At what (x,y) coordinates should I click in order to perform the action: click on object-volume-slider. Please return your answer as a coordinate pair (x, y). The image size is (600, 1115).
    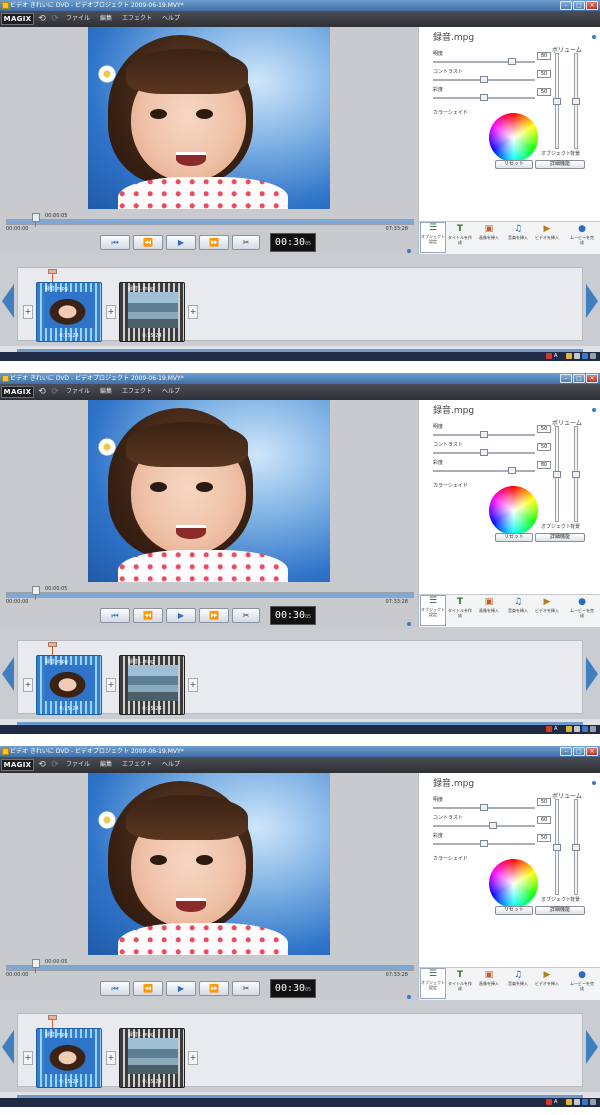
    Looking at the image, I should click on (557, 101).